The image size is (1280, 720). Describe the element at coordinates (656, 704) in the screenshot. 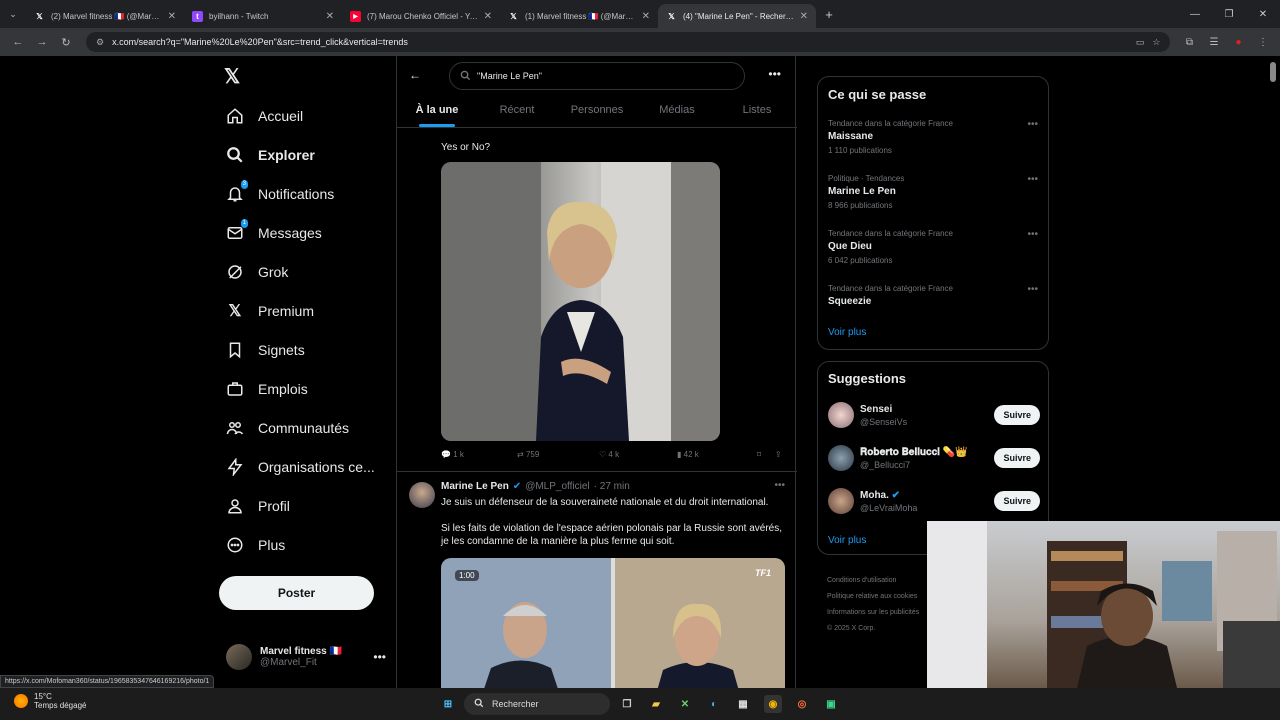

I see `file-explorer-icon: ▰` at that location.